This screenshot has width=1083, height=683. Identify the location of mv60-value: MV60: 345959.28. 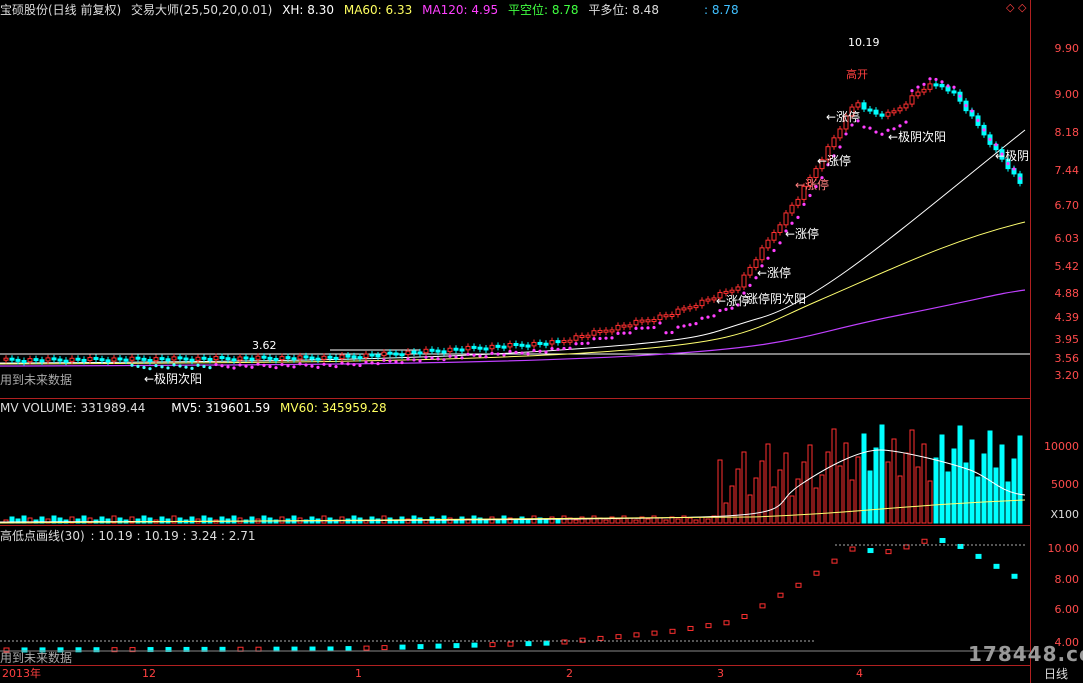
(333, 408).